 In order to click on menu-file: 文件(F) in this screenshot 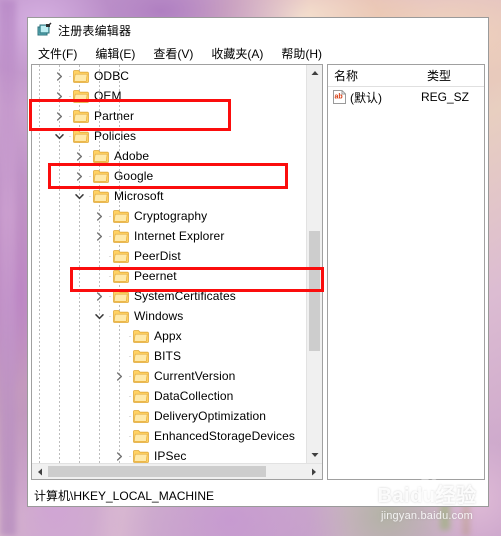, I will do `click(57, 53)`.